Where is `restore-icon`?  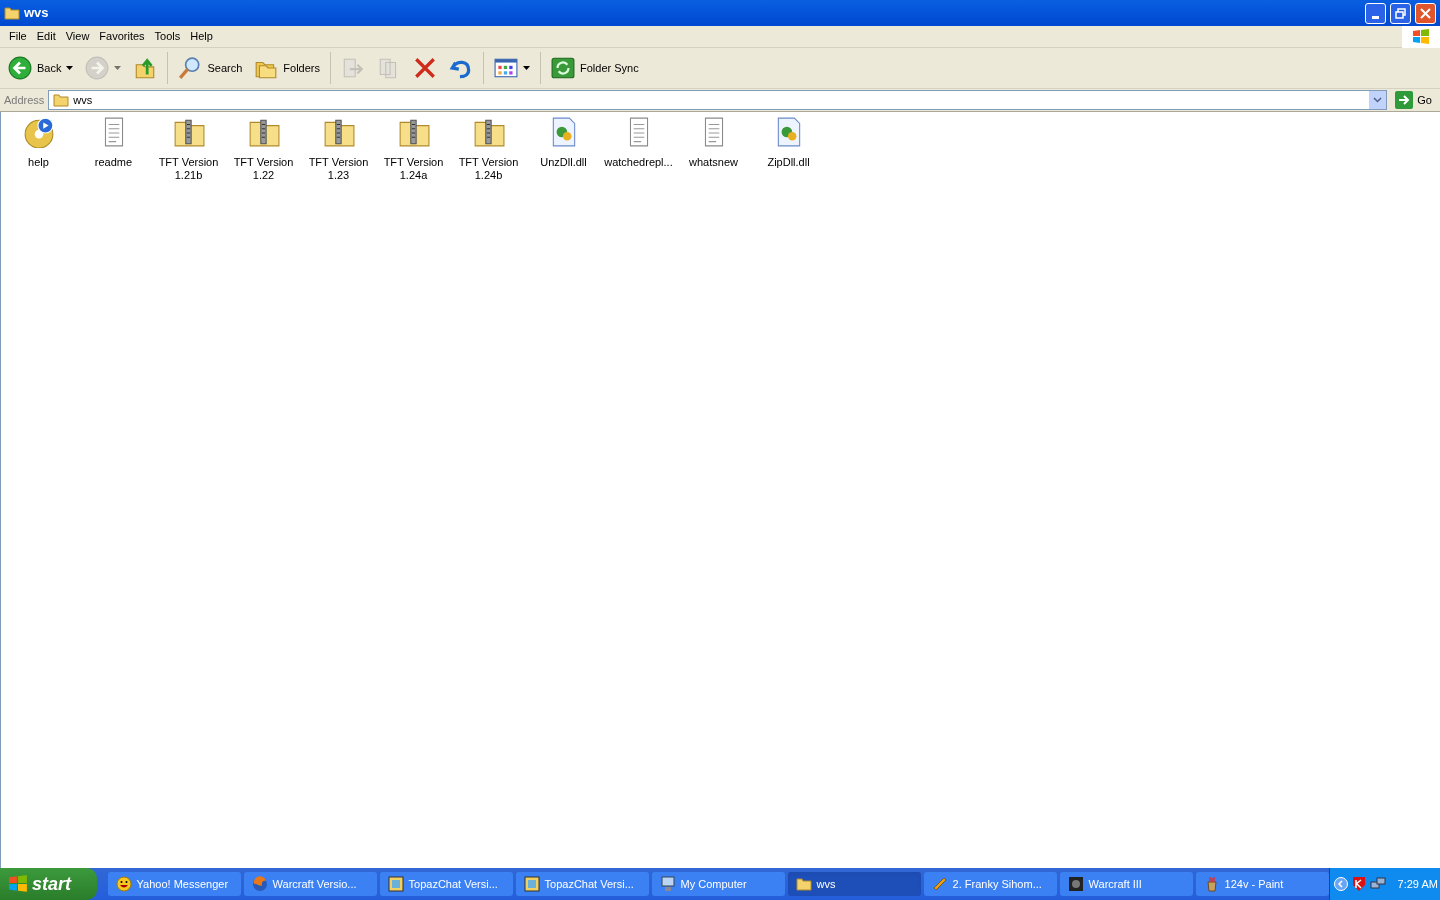
restore-icon is located at coordinates (1400, 13).